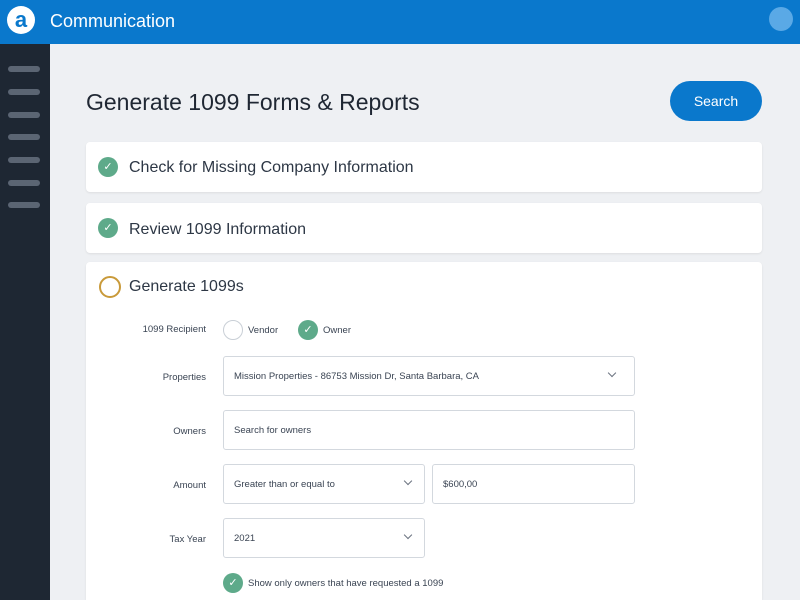 Image resolution: width=800 pixels, height=600 pixels. I want to click on search-button: Search, so click(716, 101).